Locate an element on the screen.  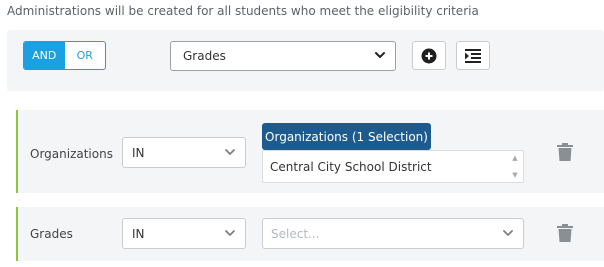
logic-toggle: AND OR is located at coordinates (64, 55).